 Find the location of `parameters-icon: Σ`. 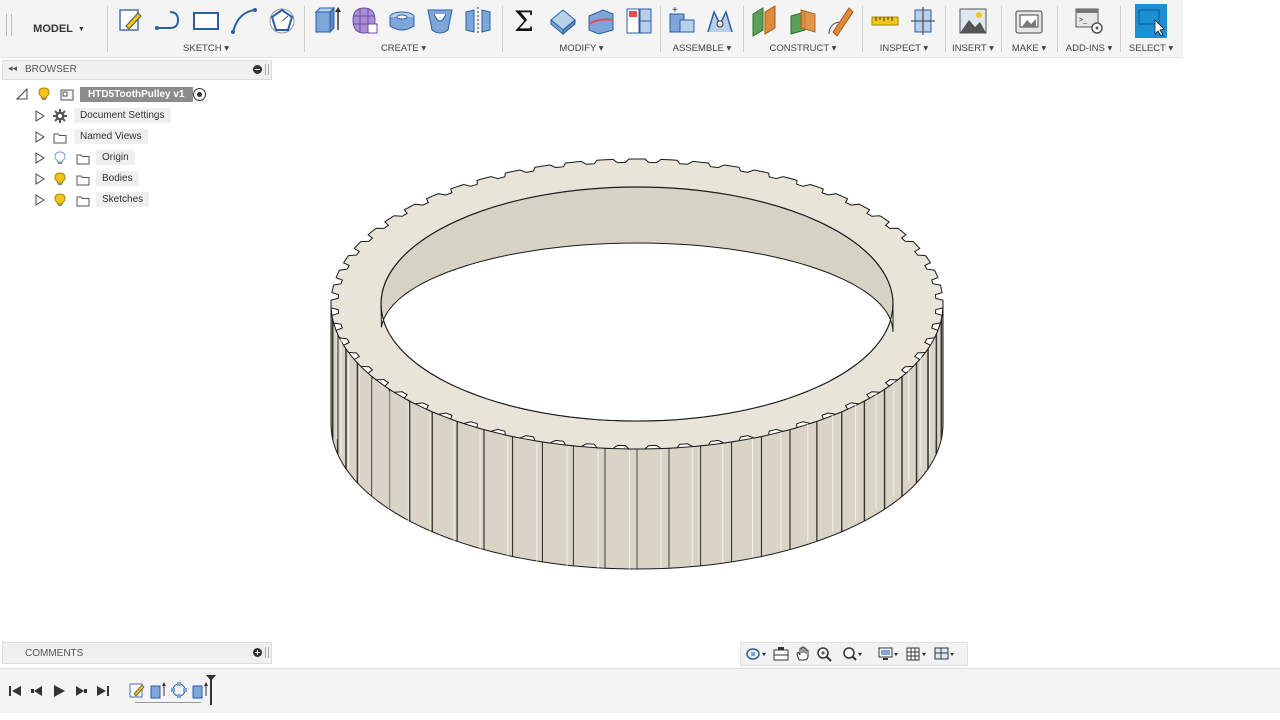

parameters-icon: Σ is located at coordinates (525, 21).